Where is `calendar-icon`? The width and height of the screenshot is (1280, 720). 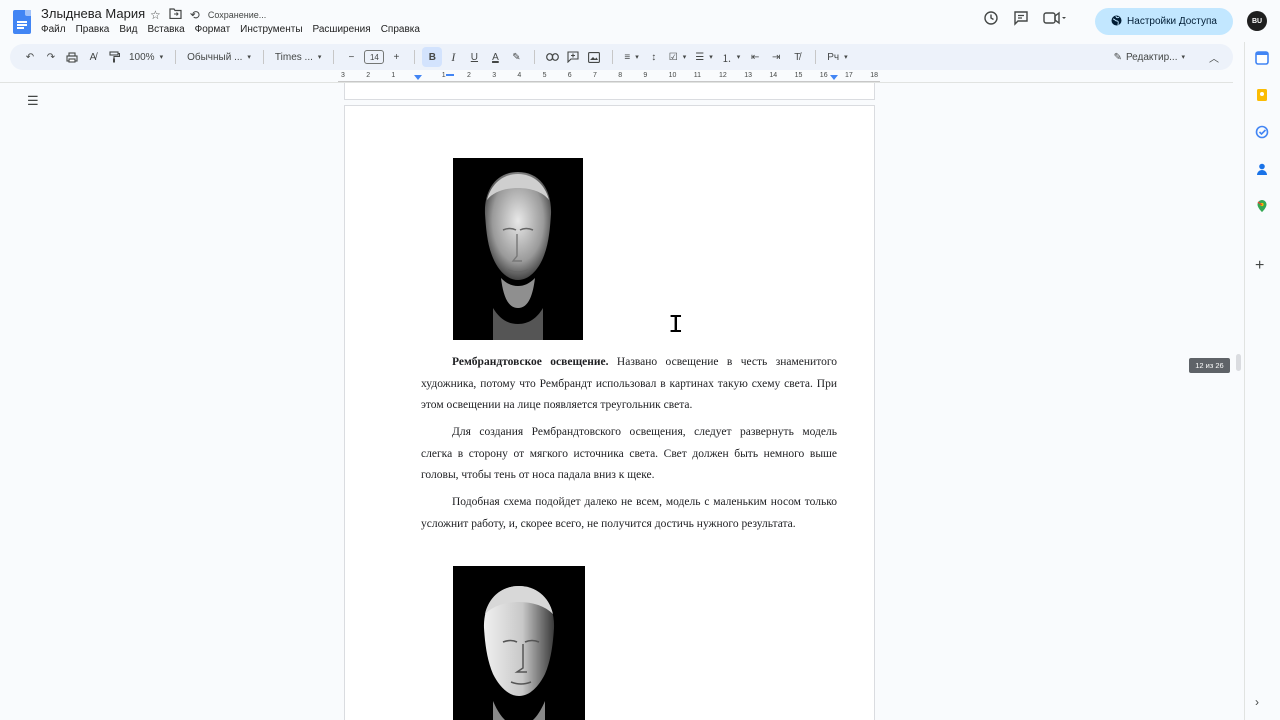
calendar-icon is located at coordinates (1262, 58).